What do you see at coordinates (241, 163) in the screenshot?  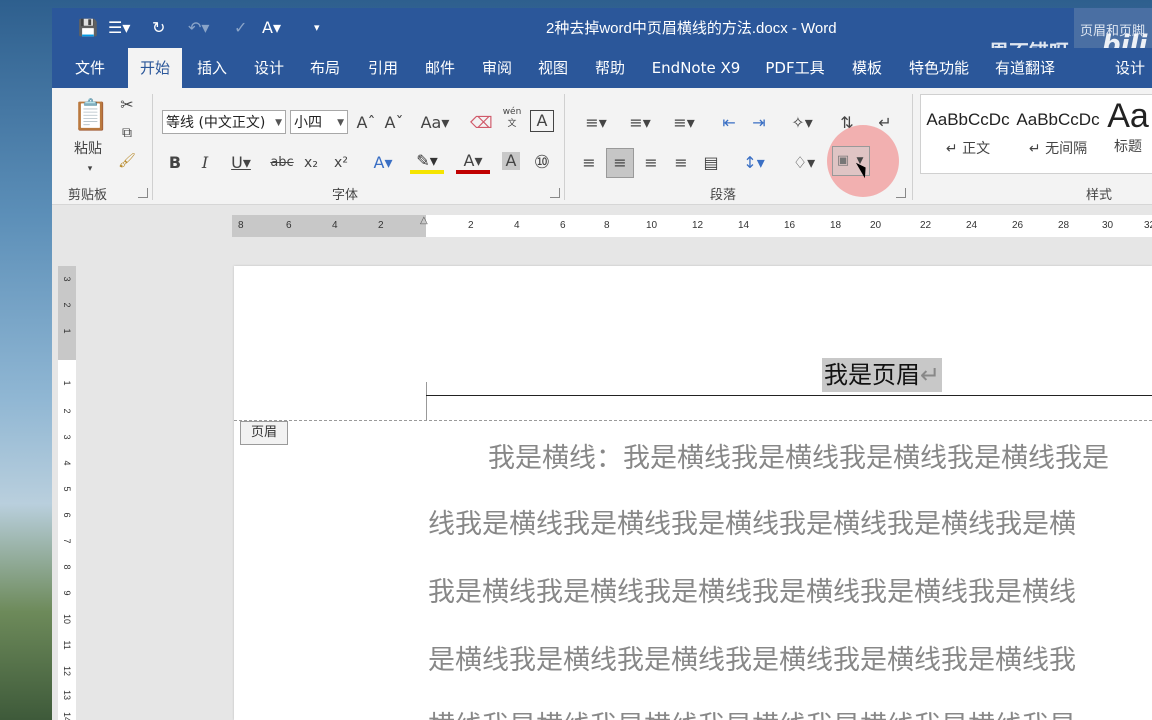 I see `underline-icon: U▾` at bounding box center [241, 163].